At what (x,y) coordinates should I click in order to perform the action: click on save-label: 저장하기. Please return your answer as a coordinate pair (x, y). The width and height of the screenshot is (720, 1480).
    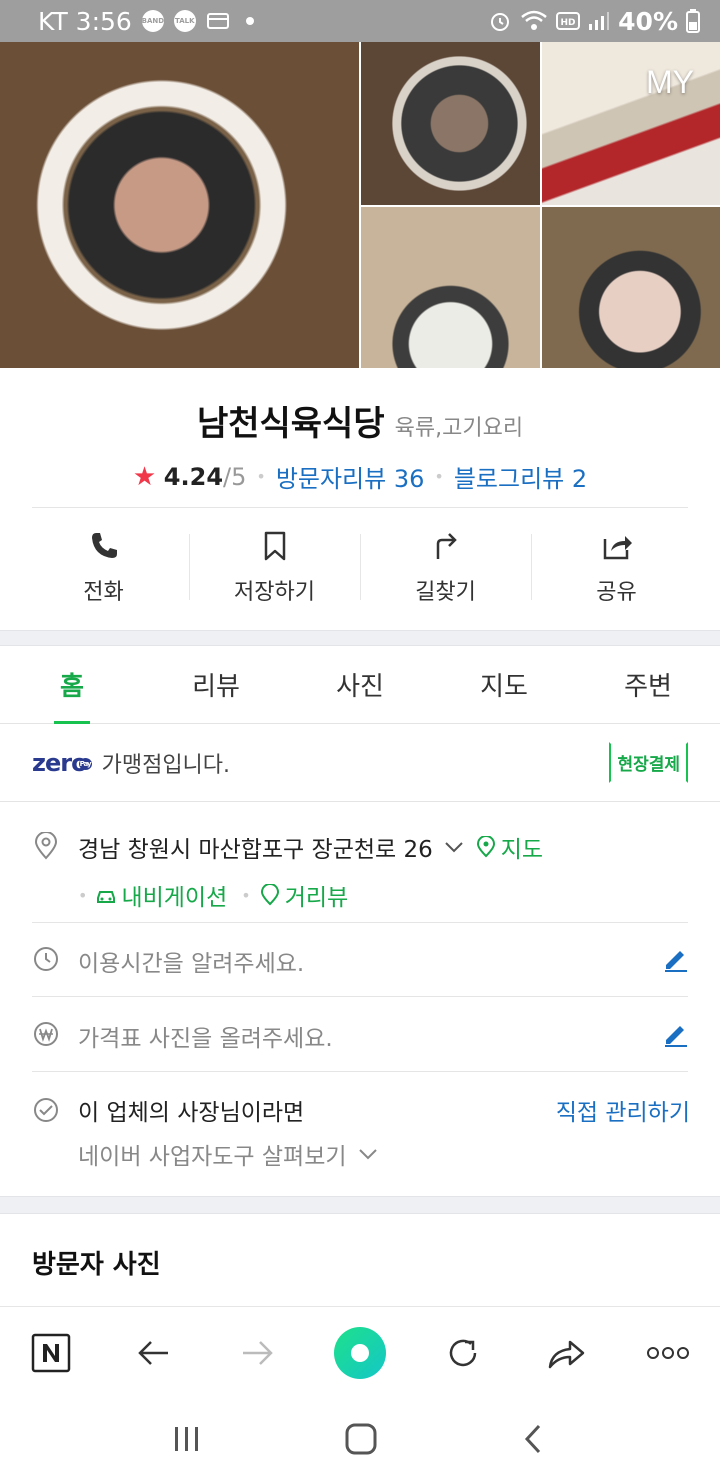
    Looking at the image, I should click on (274, 592).